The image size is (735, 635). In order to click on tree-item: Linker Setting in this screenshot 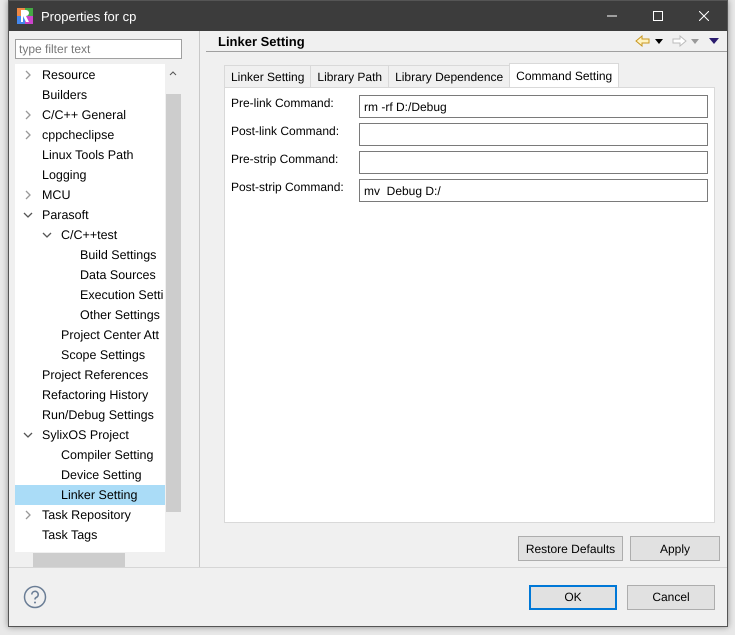, I will do `click(90, 494)`.